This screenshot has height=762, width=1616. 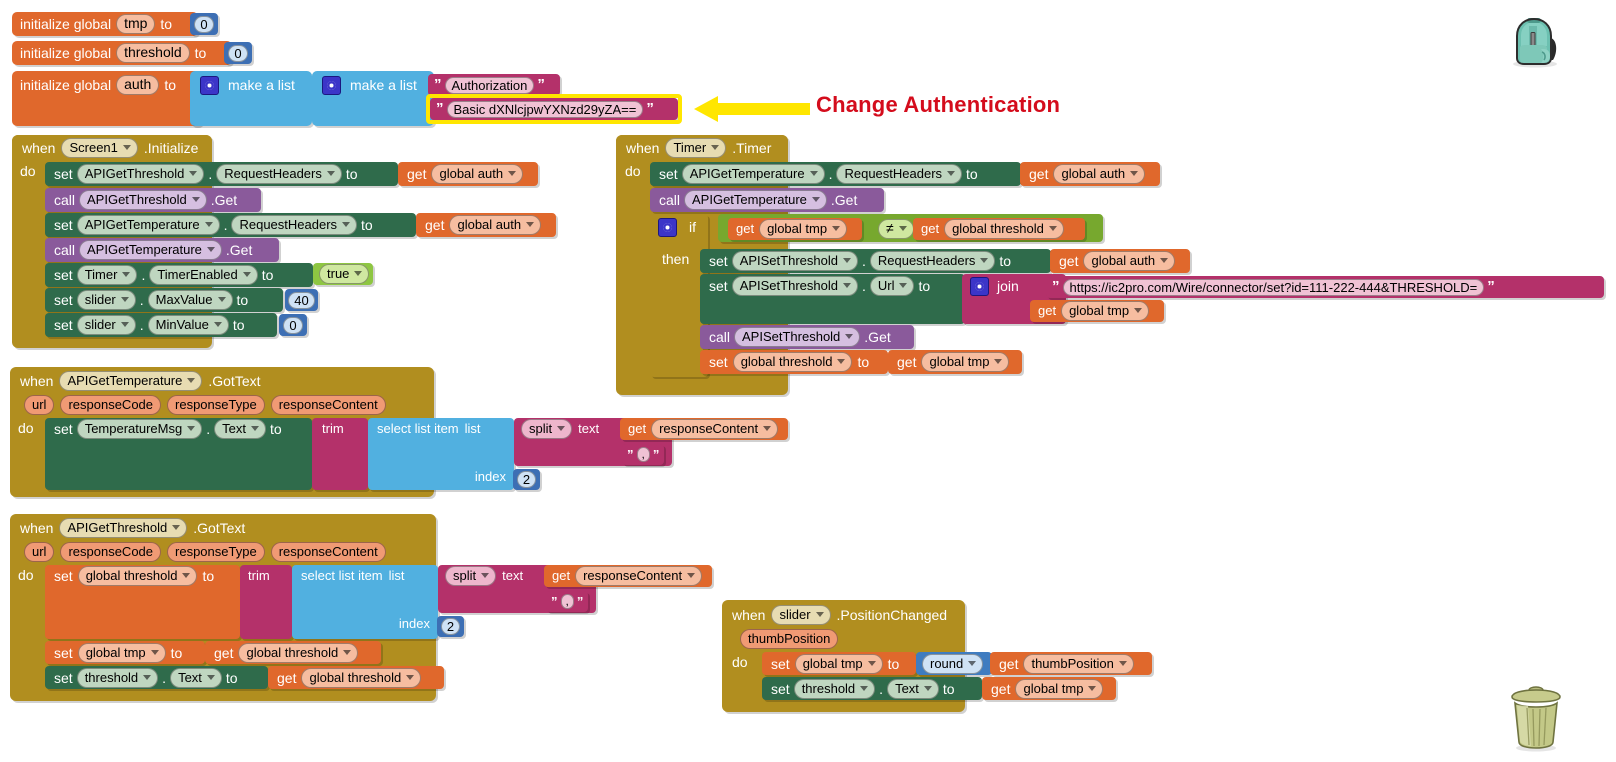 I want to click on slider-property-dropdown-1: Text, so click(x=913, y=688).